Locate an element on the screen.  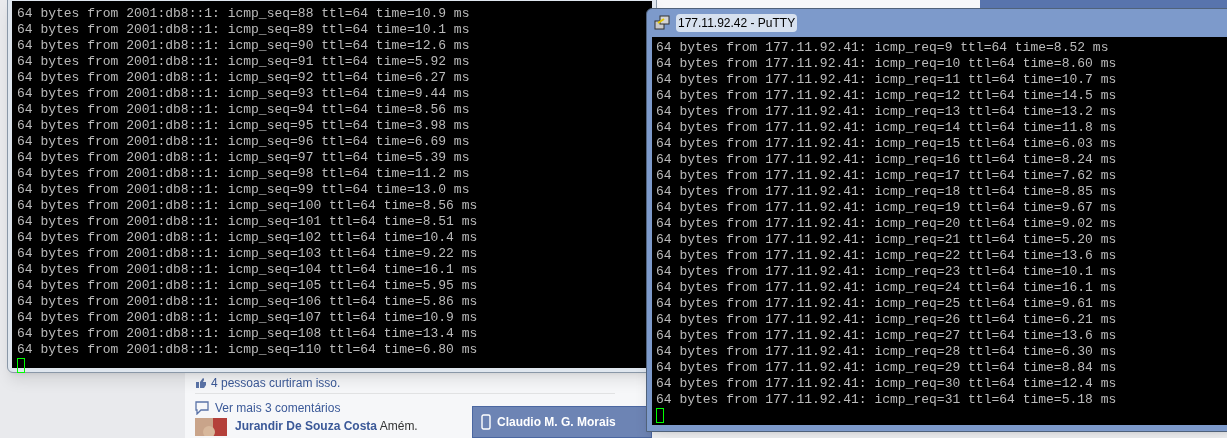
terminal-line: 64 bytes from 2001:db8::1: icmp_seq=107 ttl=64 time=10.9 ms is located at coordinates (248, 318).